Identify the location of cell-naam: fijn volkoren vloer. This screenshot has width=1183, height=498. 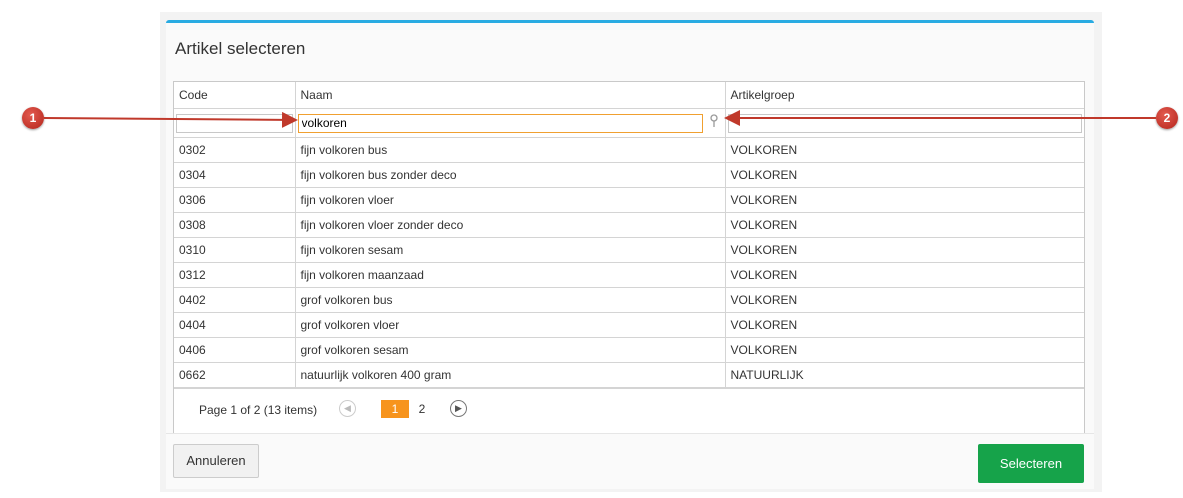
(510, 200).